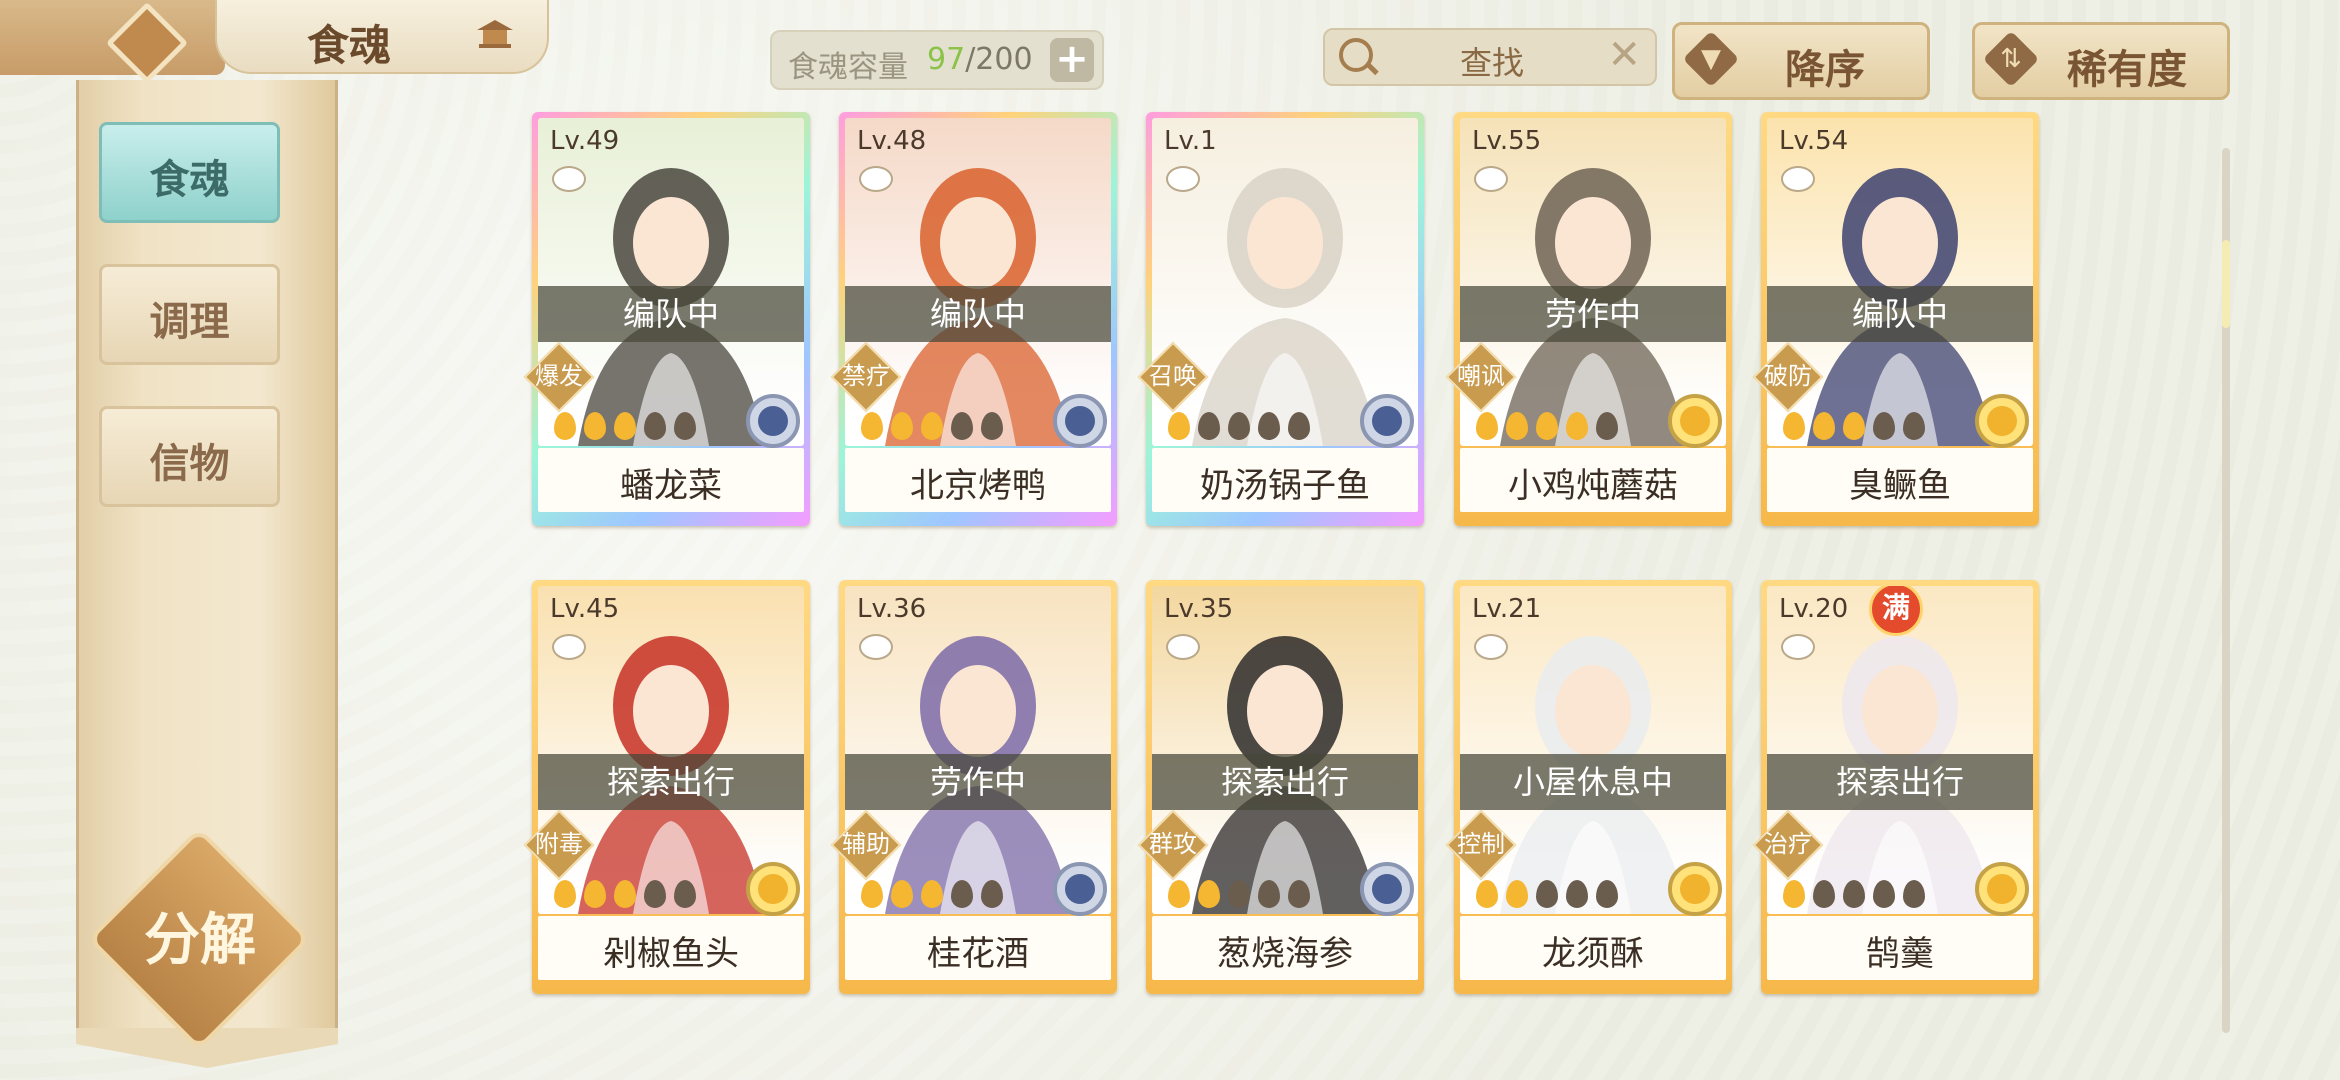 The image size is (2340, 1080). I want to click on food-soul-card: Lv.54 编队中 破防 臭鳜鱼, so click(1895, 319).